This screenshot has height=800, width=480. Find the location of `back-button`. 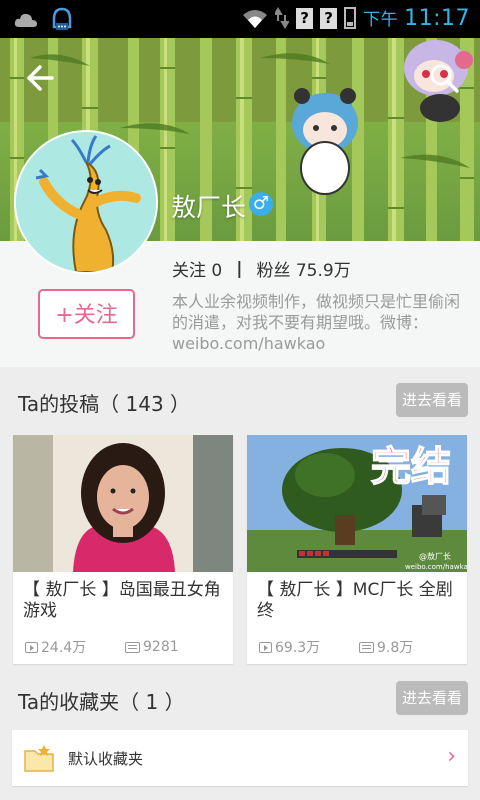

back-button is located at coordinates (44, 82).